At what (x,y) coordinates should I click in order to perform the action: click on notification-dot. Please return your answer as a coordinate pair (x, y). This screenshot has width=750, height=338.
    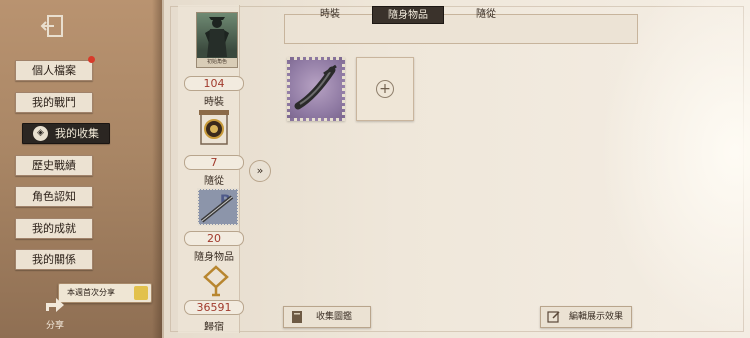
    Looking at the image, I should click on (91, 59).